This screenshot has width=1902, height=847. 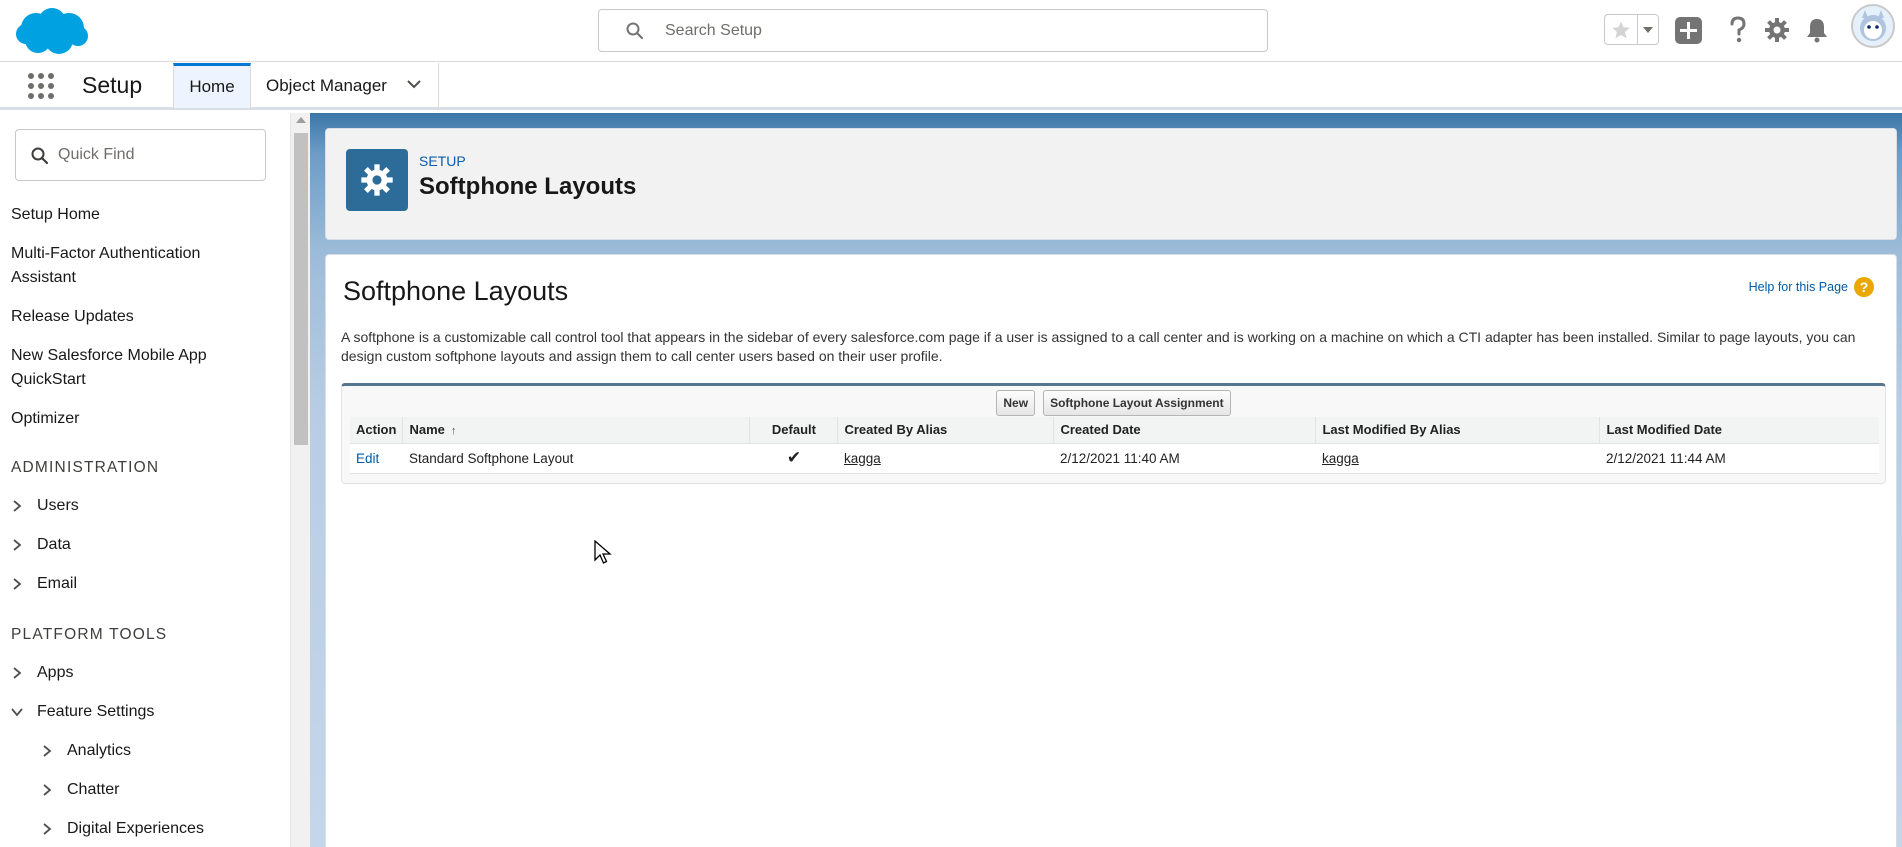 I want to click on edit-link: Edit, so click(x=376, y=458).